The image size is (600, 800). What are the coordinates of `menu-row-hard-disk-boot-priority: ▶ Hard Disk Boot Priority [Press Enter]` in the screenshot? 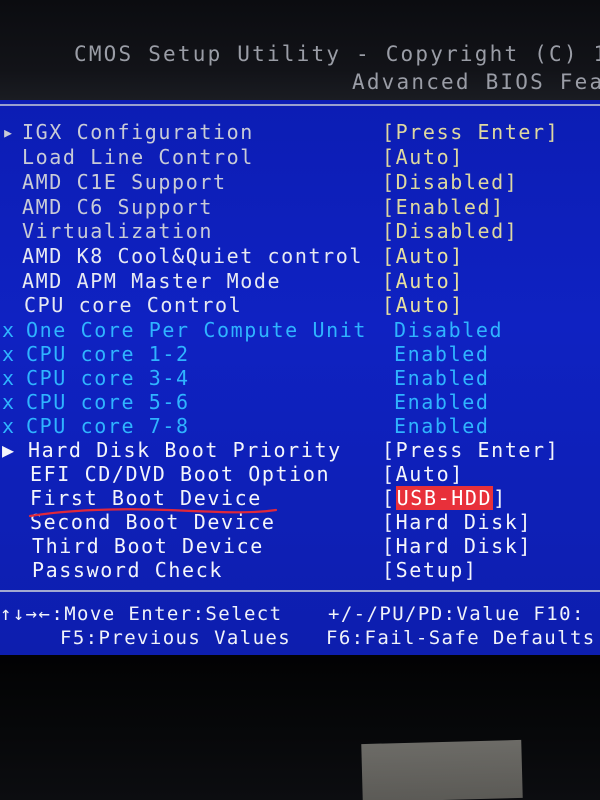 It's located at (300, 450).